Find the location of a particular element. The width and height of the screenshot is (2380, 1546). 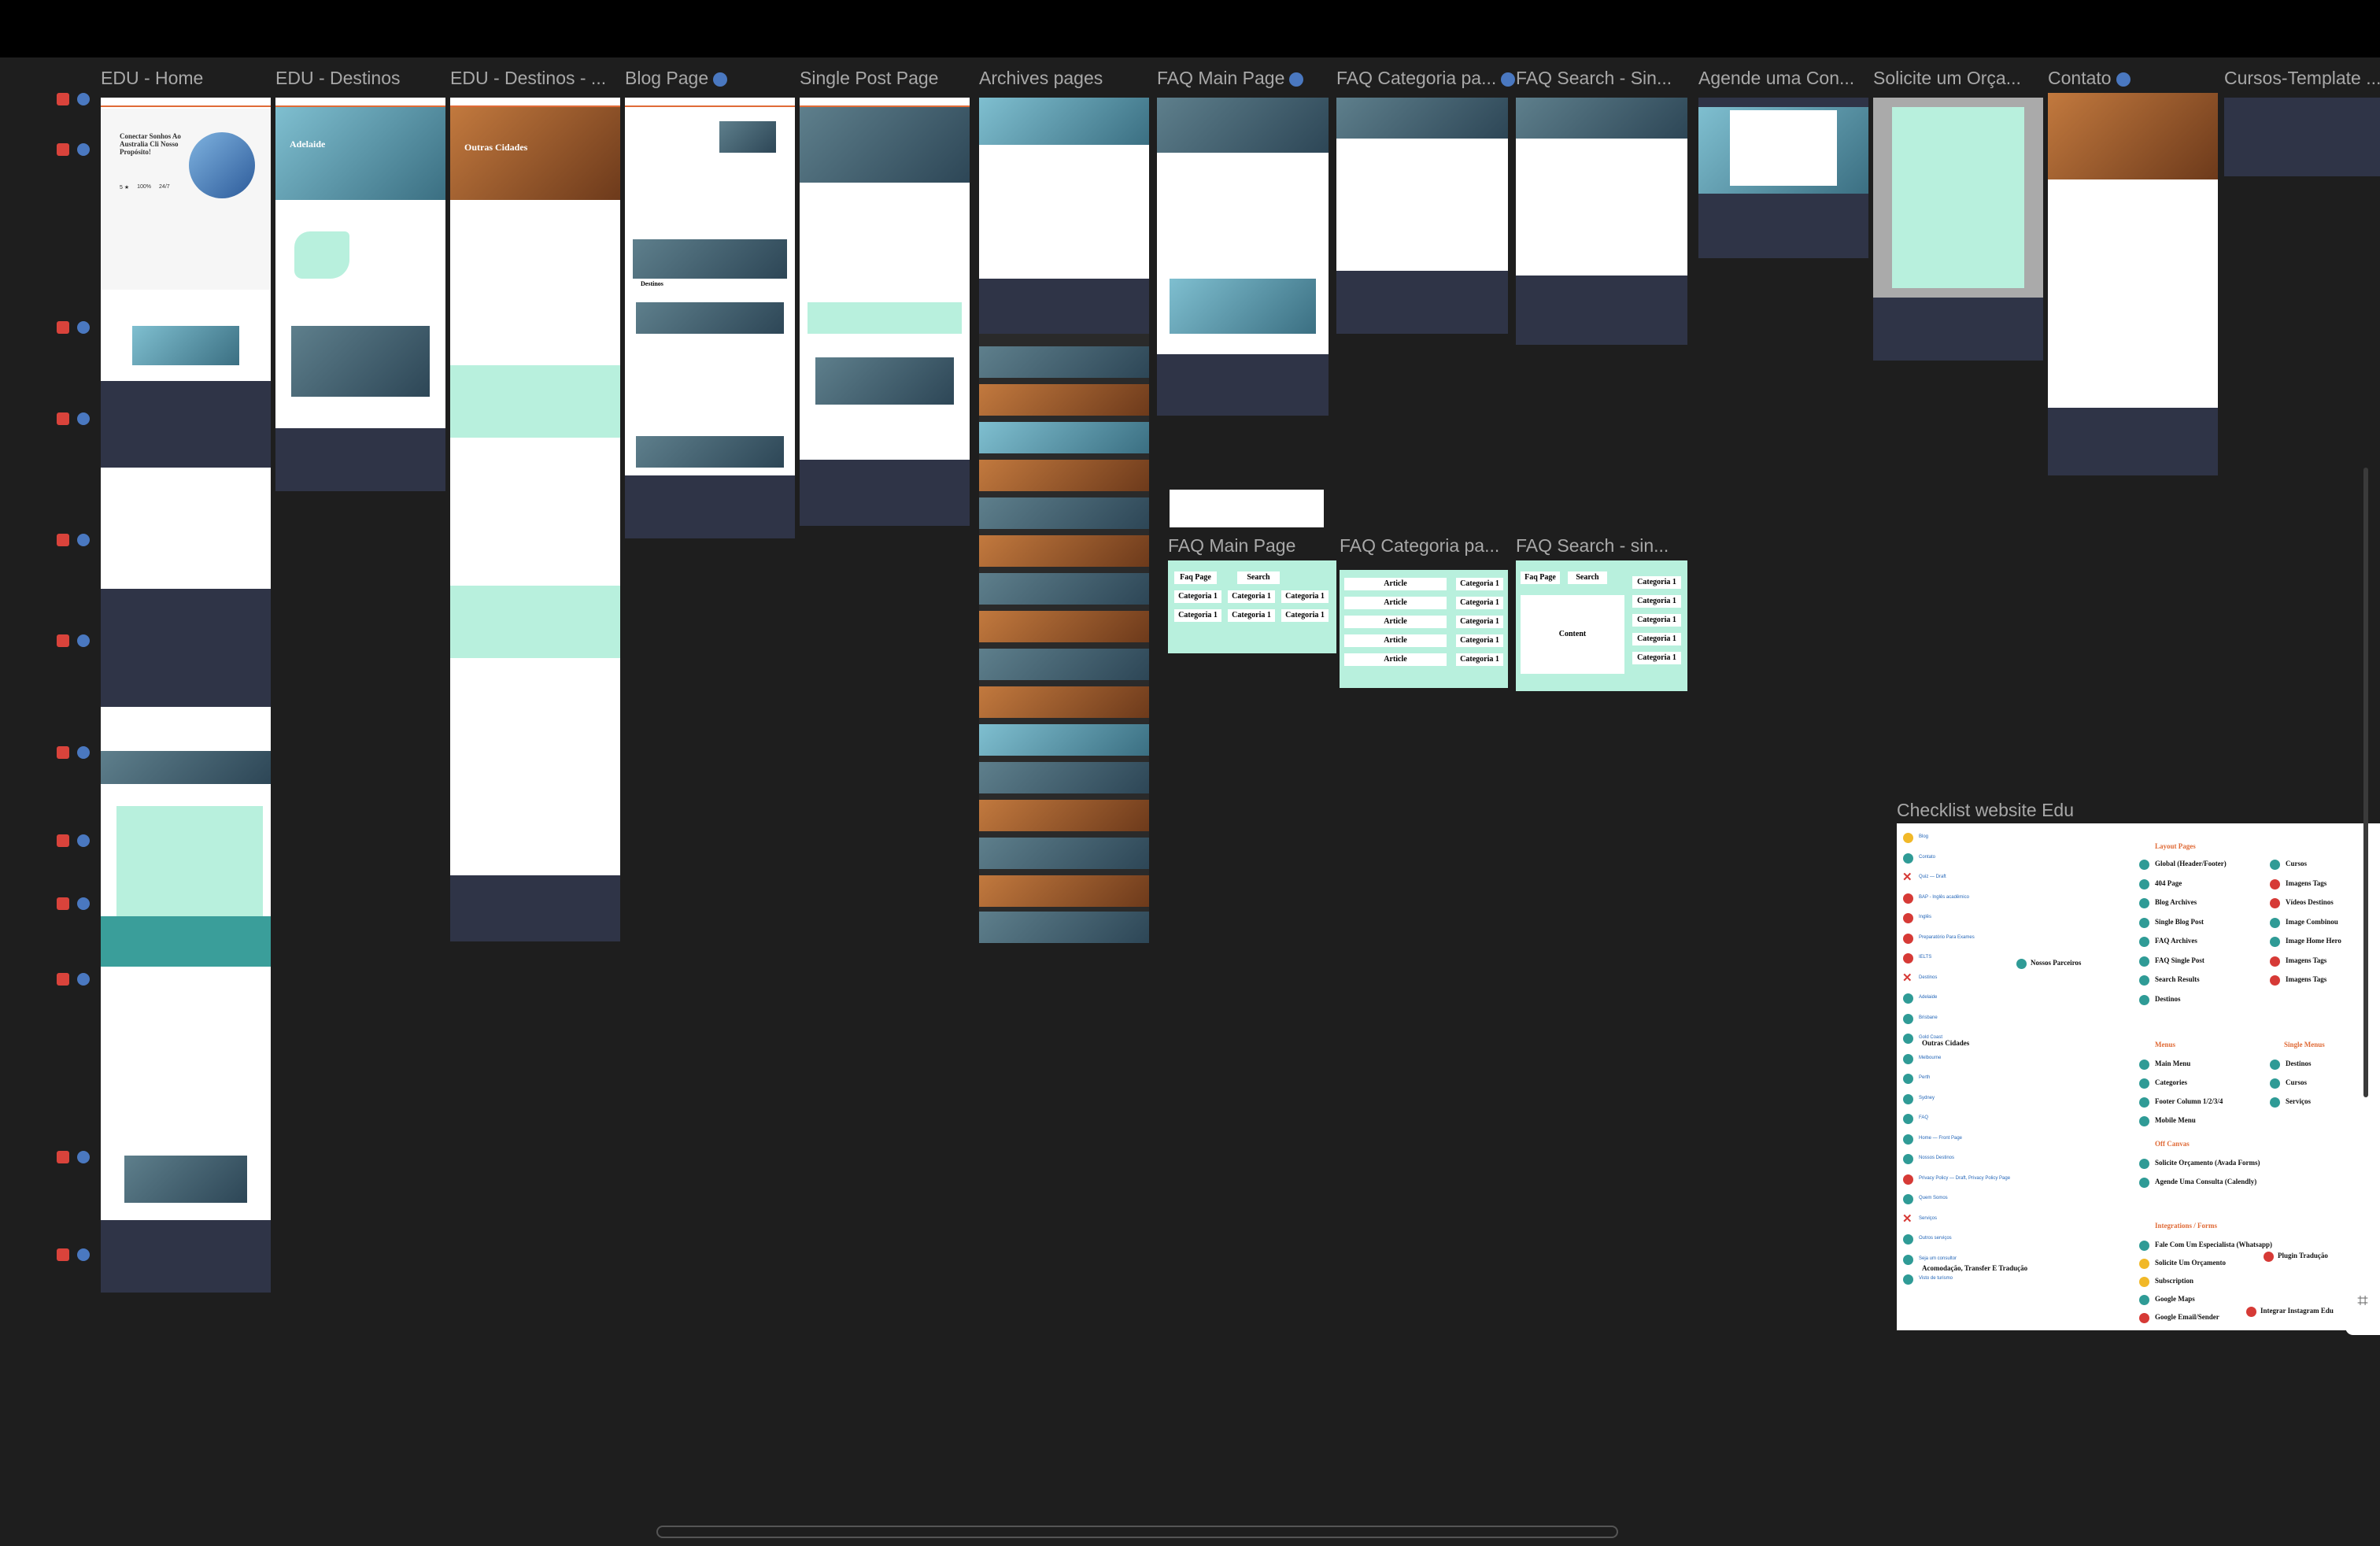

calendar-widget is located at coordinates (1783, 148).